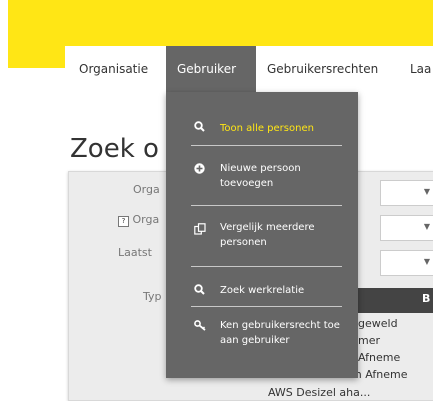 This screenshot has height=401, width=433. I want to click on menu-item-label: Toon alle personen, so click(267, 128).